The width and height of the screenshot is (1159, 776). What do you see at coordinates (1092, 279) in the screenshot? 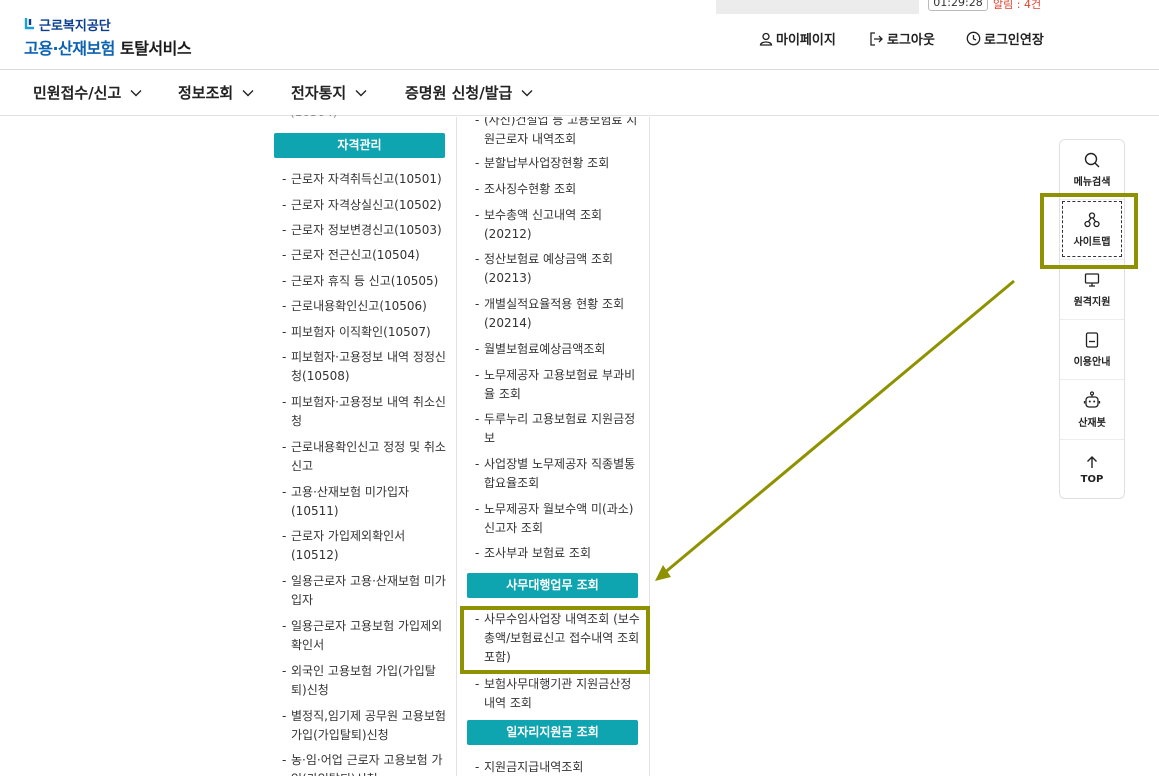
I see `remote-support-icon` at bounding box center [1092, 279].